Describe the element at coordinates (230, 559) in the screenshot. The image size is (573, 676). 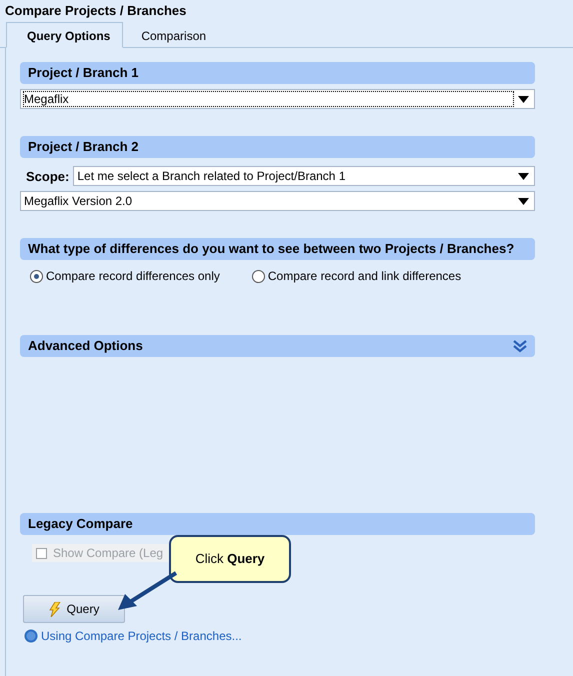
I see `callout-tooltip: Click Query` at that location.